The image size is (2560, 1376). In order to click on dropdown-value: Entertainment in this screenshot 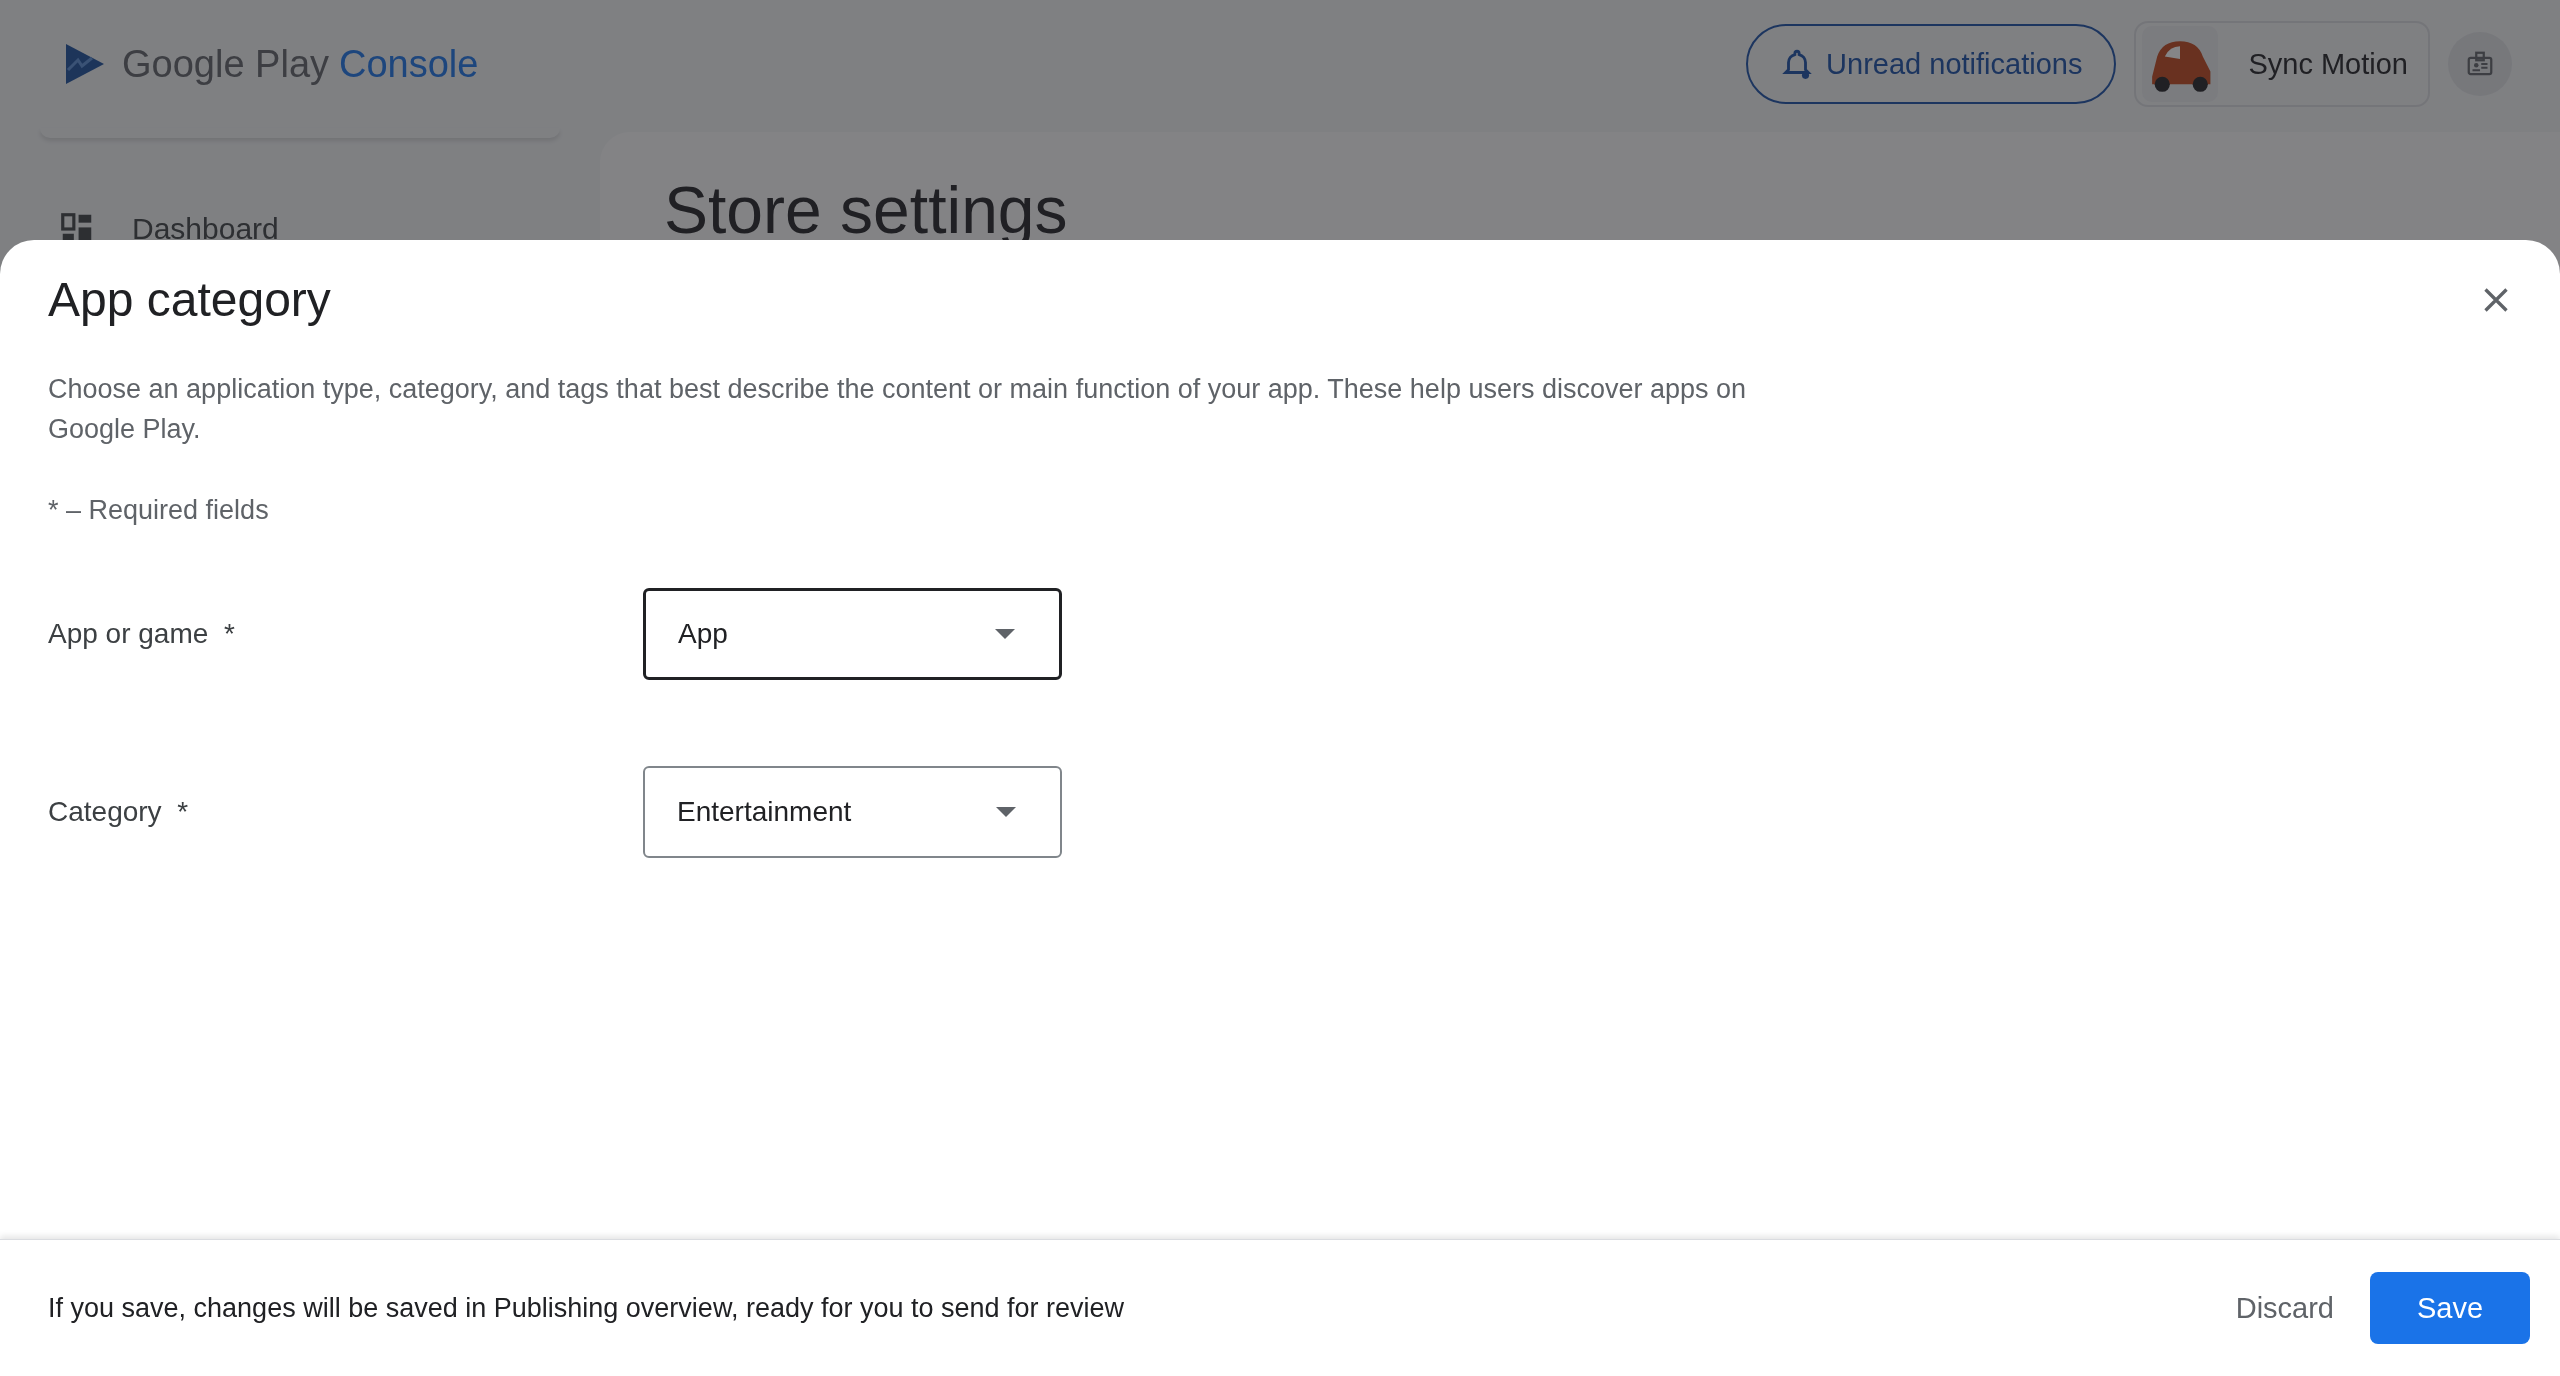, I will do `click(764, 812)`.